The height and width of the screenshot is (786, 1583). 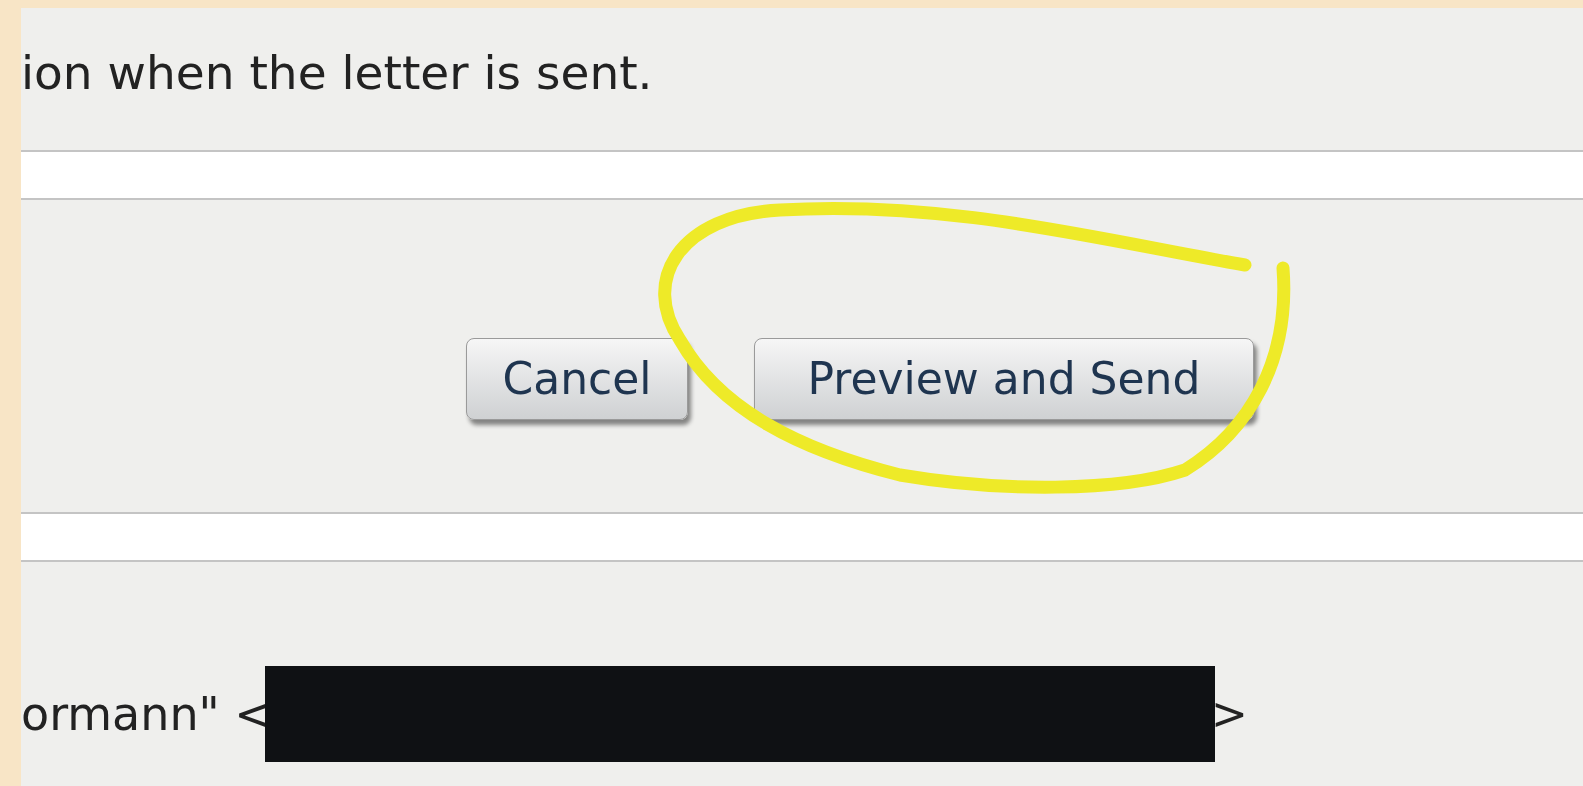 What do you see at coordinates (1004, 379) in the screenshot?
I see `preview-and-send-button: Preview and Send` at bounding box center [1004, 379].